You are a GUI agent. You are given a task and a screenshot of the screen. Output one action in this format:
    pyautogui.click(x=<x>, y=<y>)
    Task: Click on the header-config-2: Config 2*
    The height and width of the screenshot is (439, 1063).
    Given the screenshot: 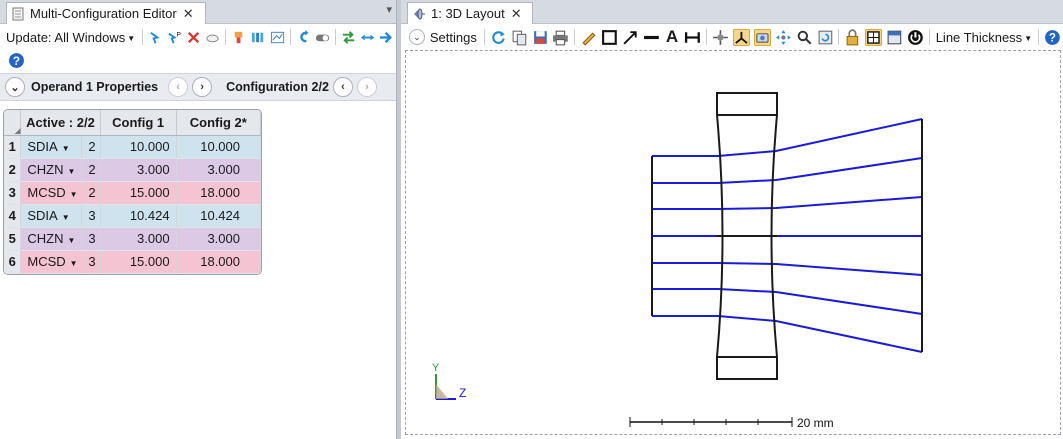 What is the action you would take?
    pyautogui.click(x=218, y=123)
    